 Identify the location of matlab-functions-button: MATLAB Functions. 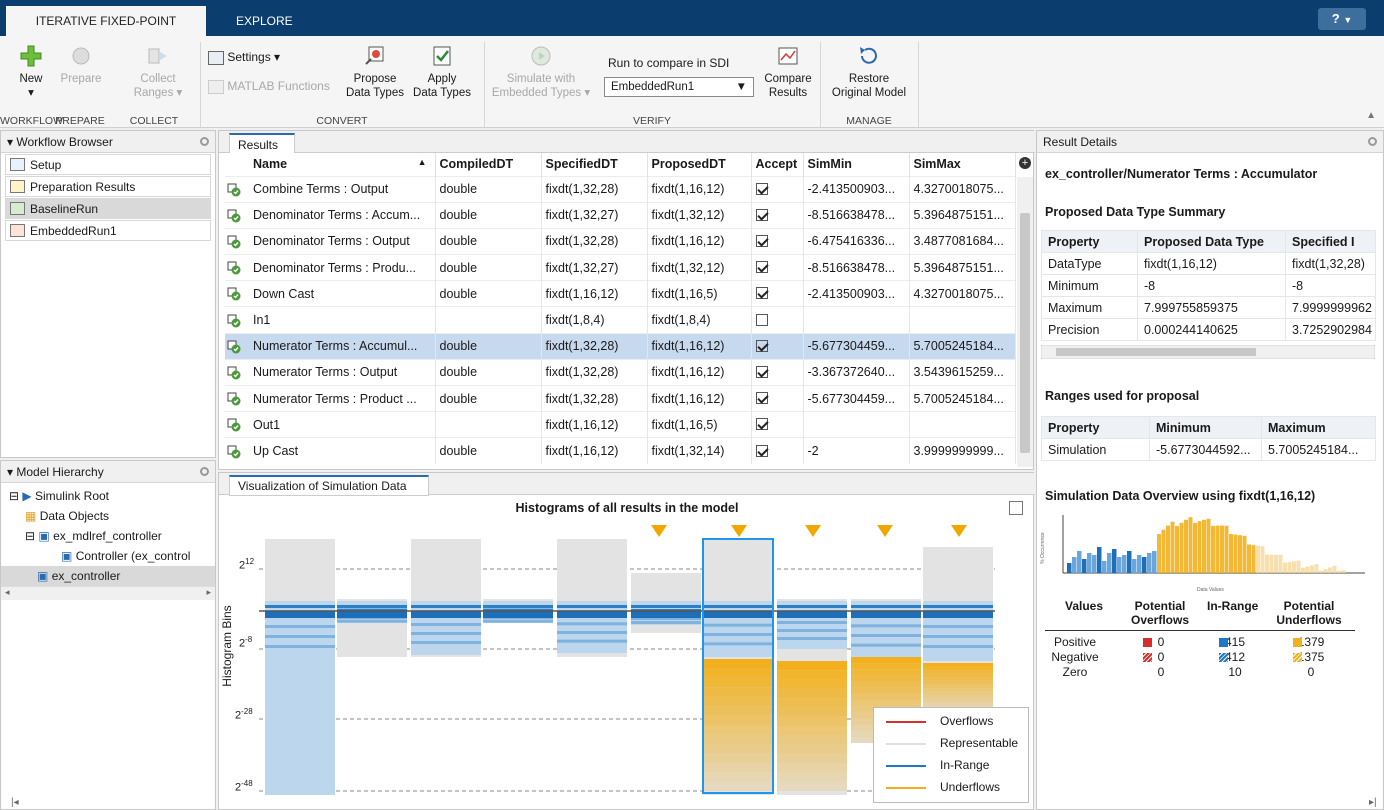
(269, 86).